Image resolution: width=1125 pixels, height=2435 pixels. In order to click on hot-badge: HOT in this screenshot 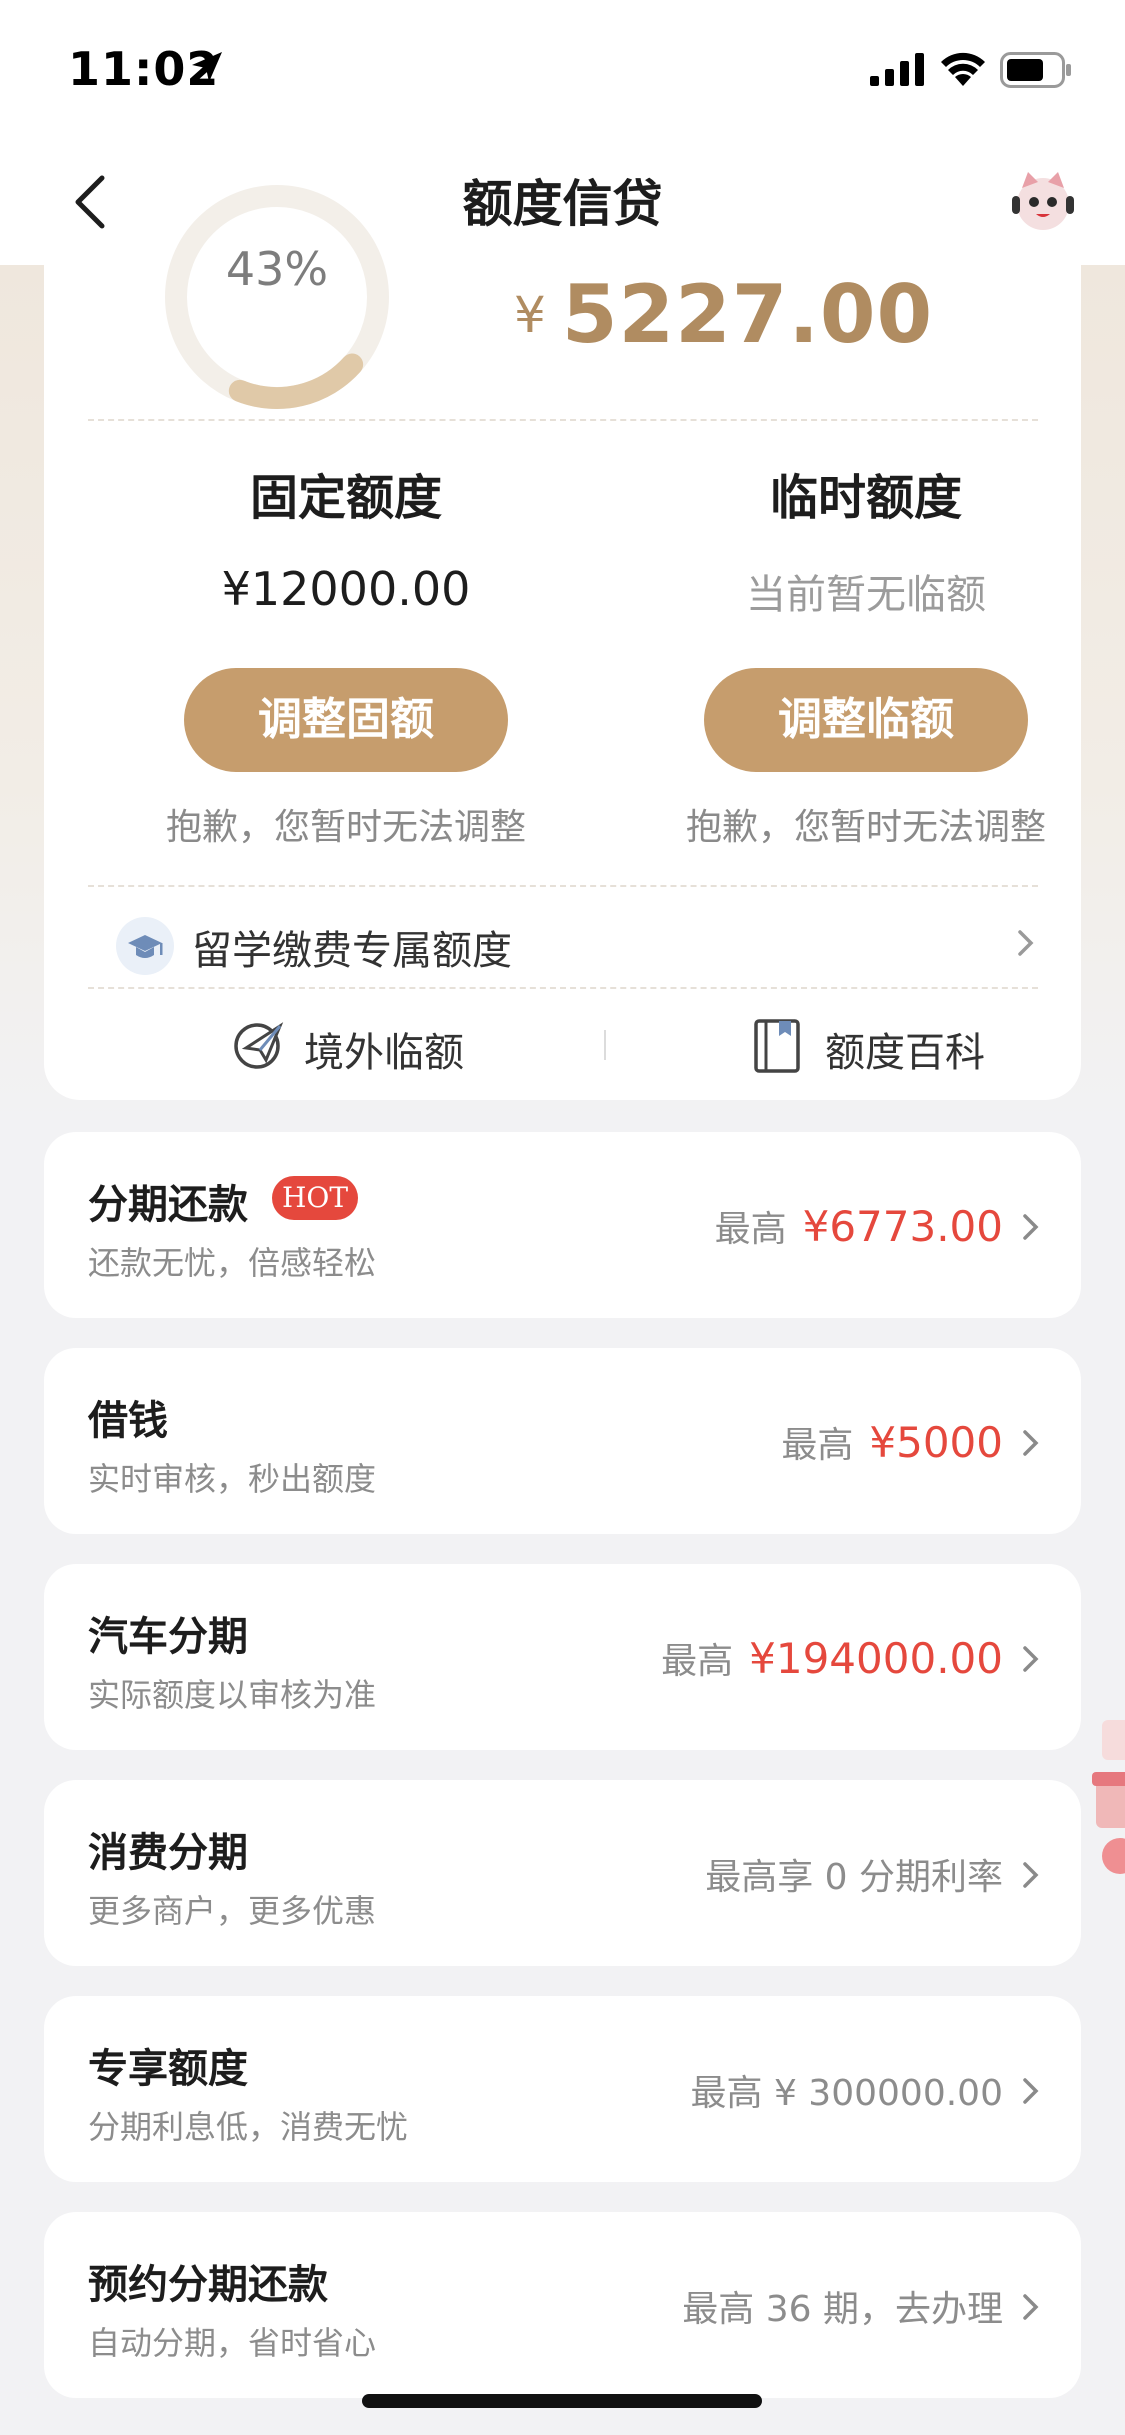, I will do `click(315, 1198)`.